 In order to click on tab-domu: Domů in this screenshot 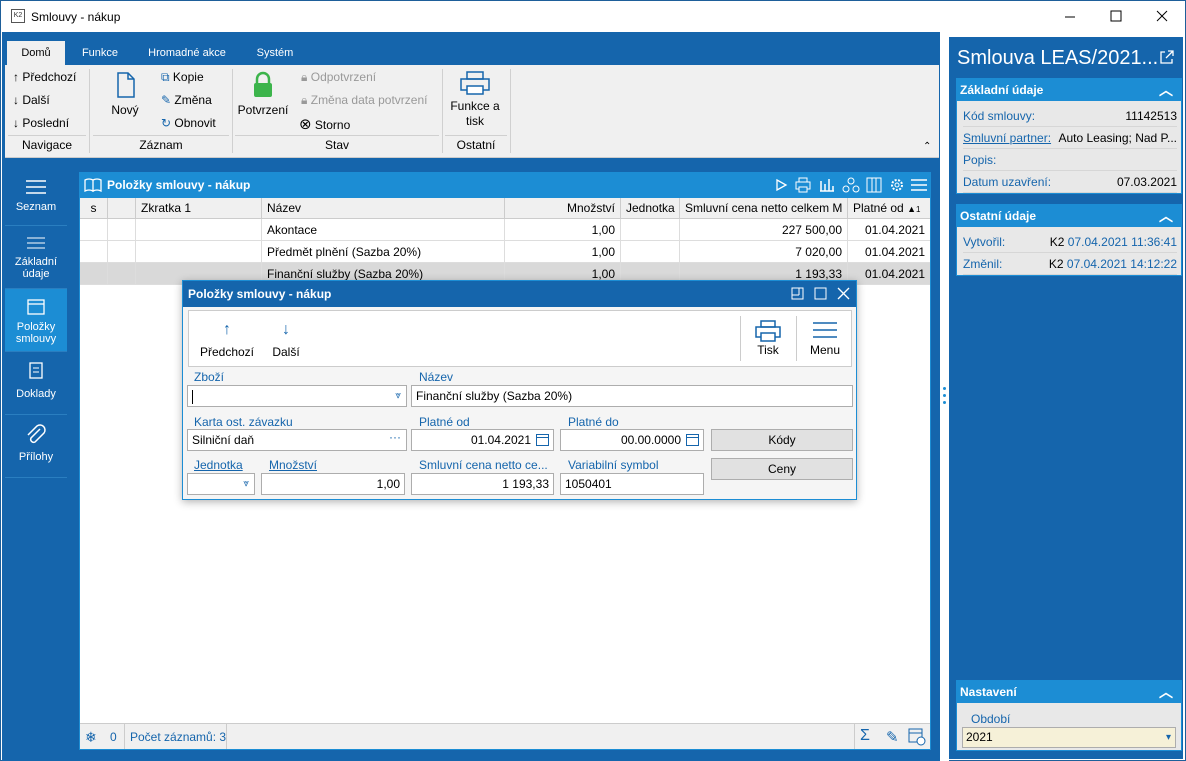, I will do `click(36, 53)`.